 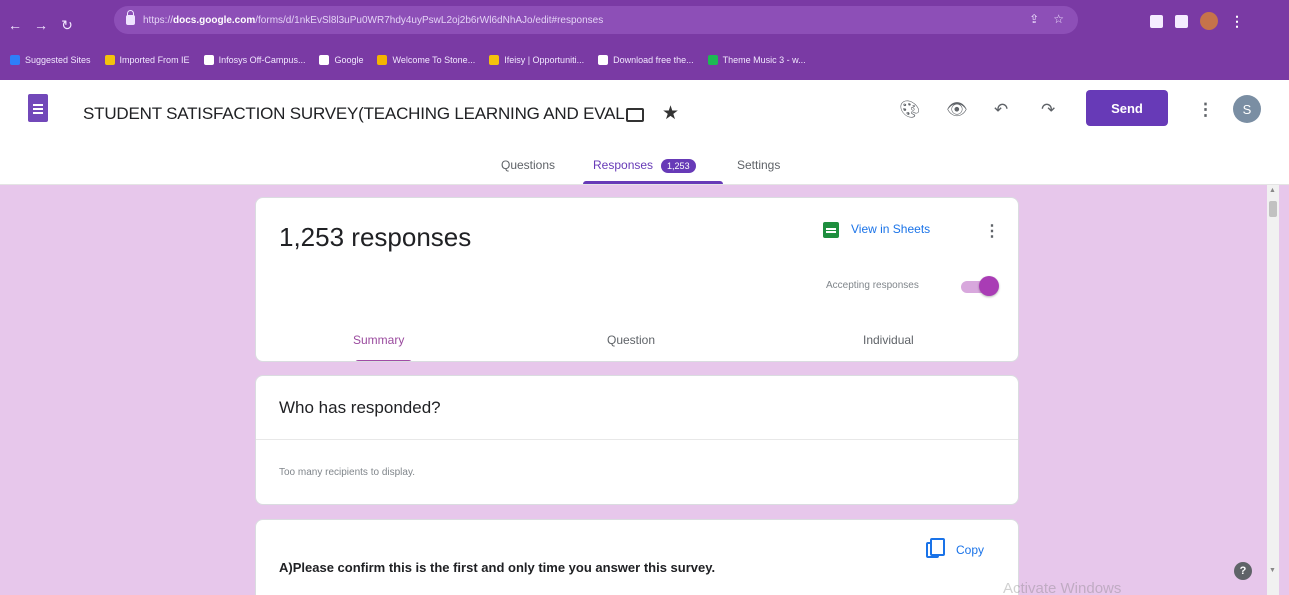 What do you see at coordinates (1247, 109) in the screenshot?
I see `avatar: S` at bounding box center [1247, 109].